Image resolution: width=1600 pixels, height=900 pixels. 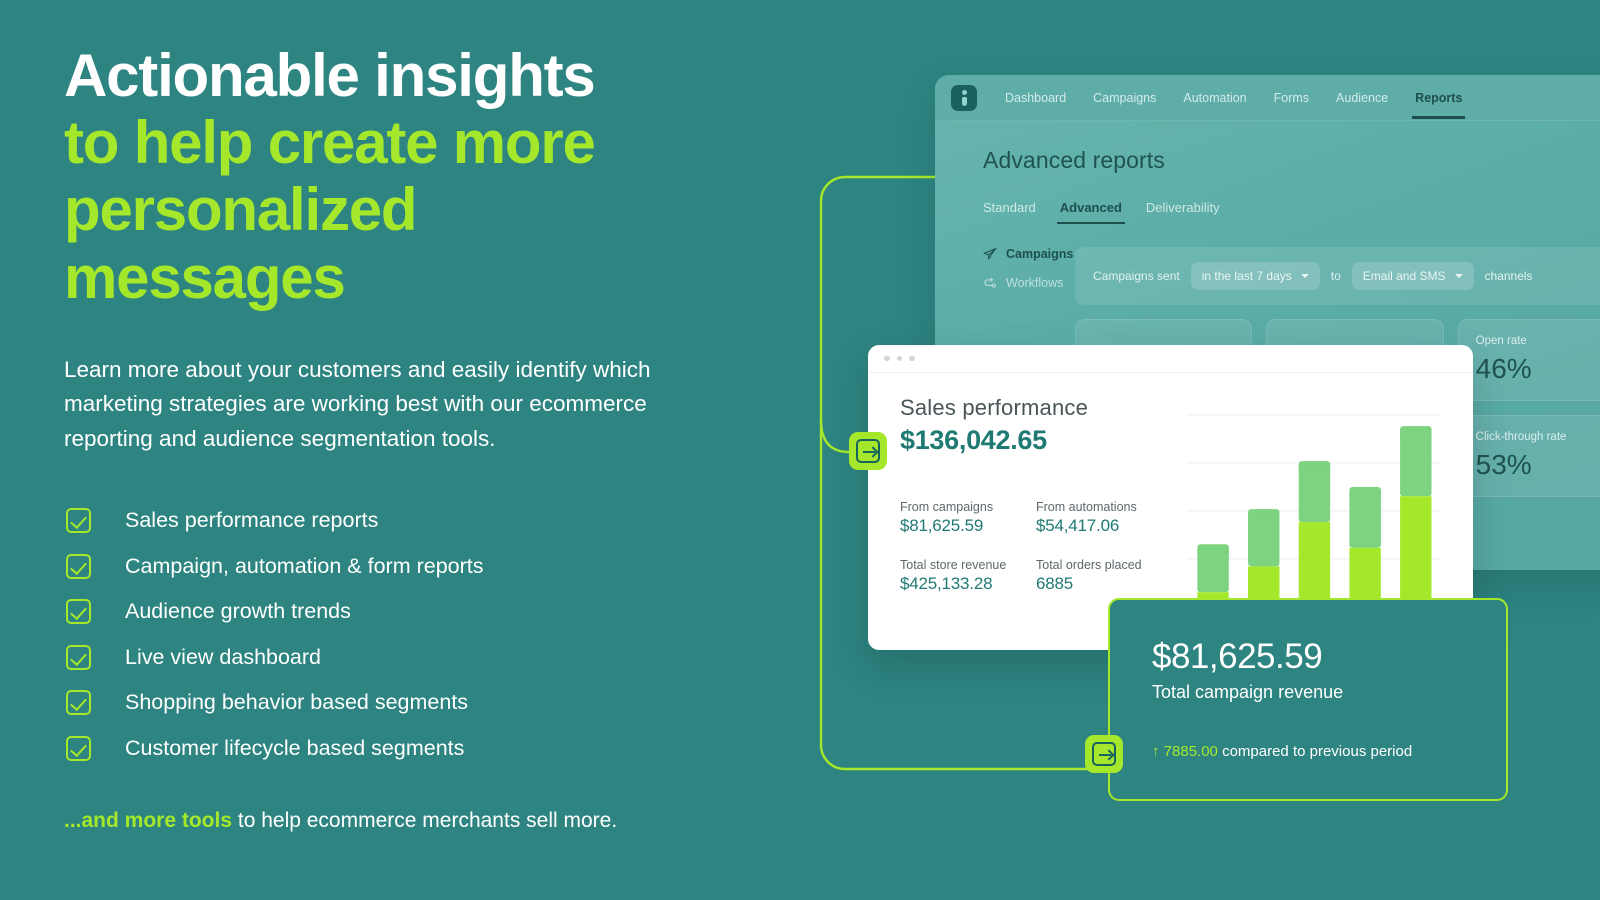 What do you see at coordinates (1362, 98) in the screenshot?
I see `nav-item-audience: Audience` at bounding box center [1362, 98].